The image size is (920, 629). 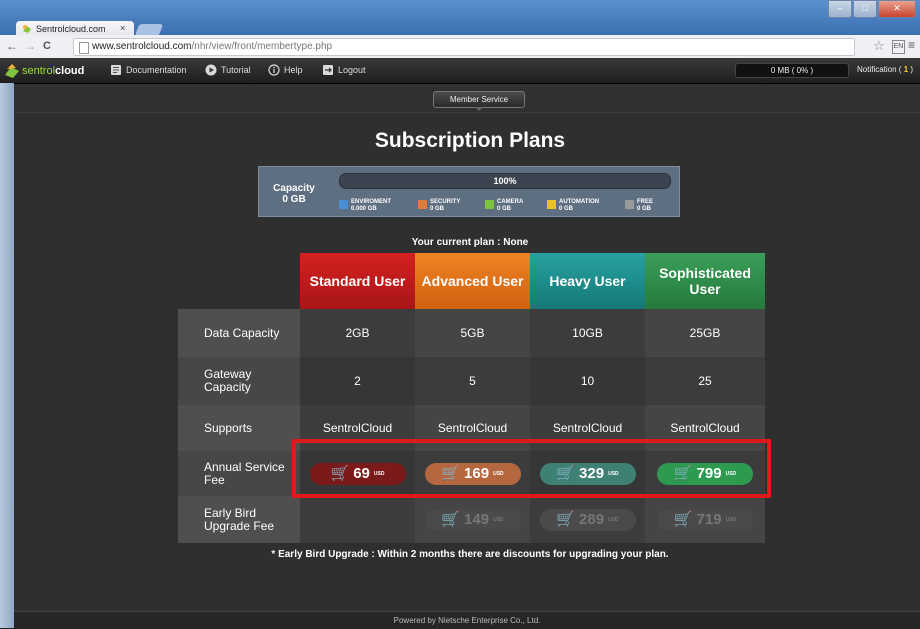 I want to click on tab-title: Sentrolcloud.com, so click(x=71, y=29).